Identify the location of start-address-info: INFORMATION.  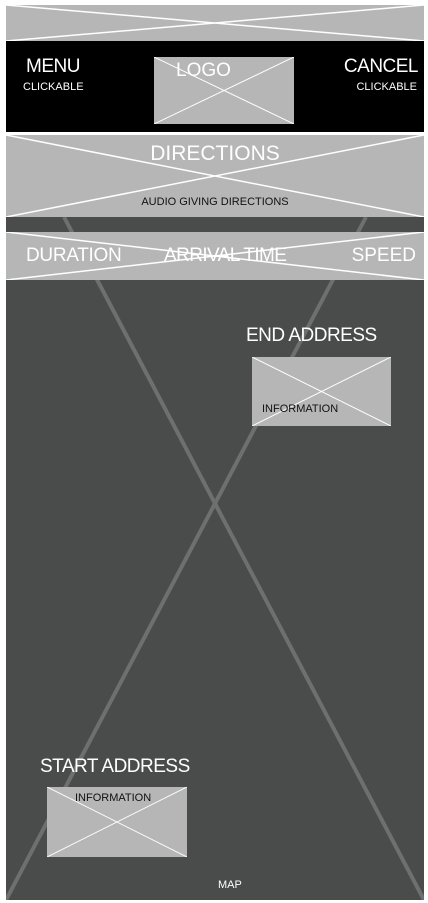
(113, 798).